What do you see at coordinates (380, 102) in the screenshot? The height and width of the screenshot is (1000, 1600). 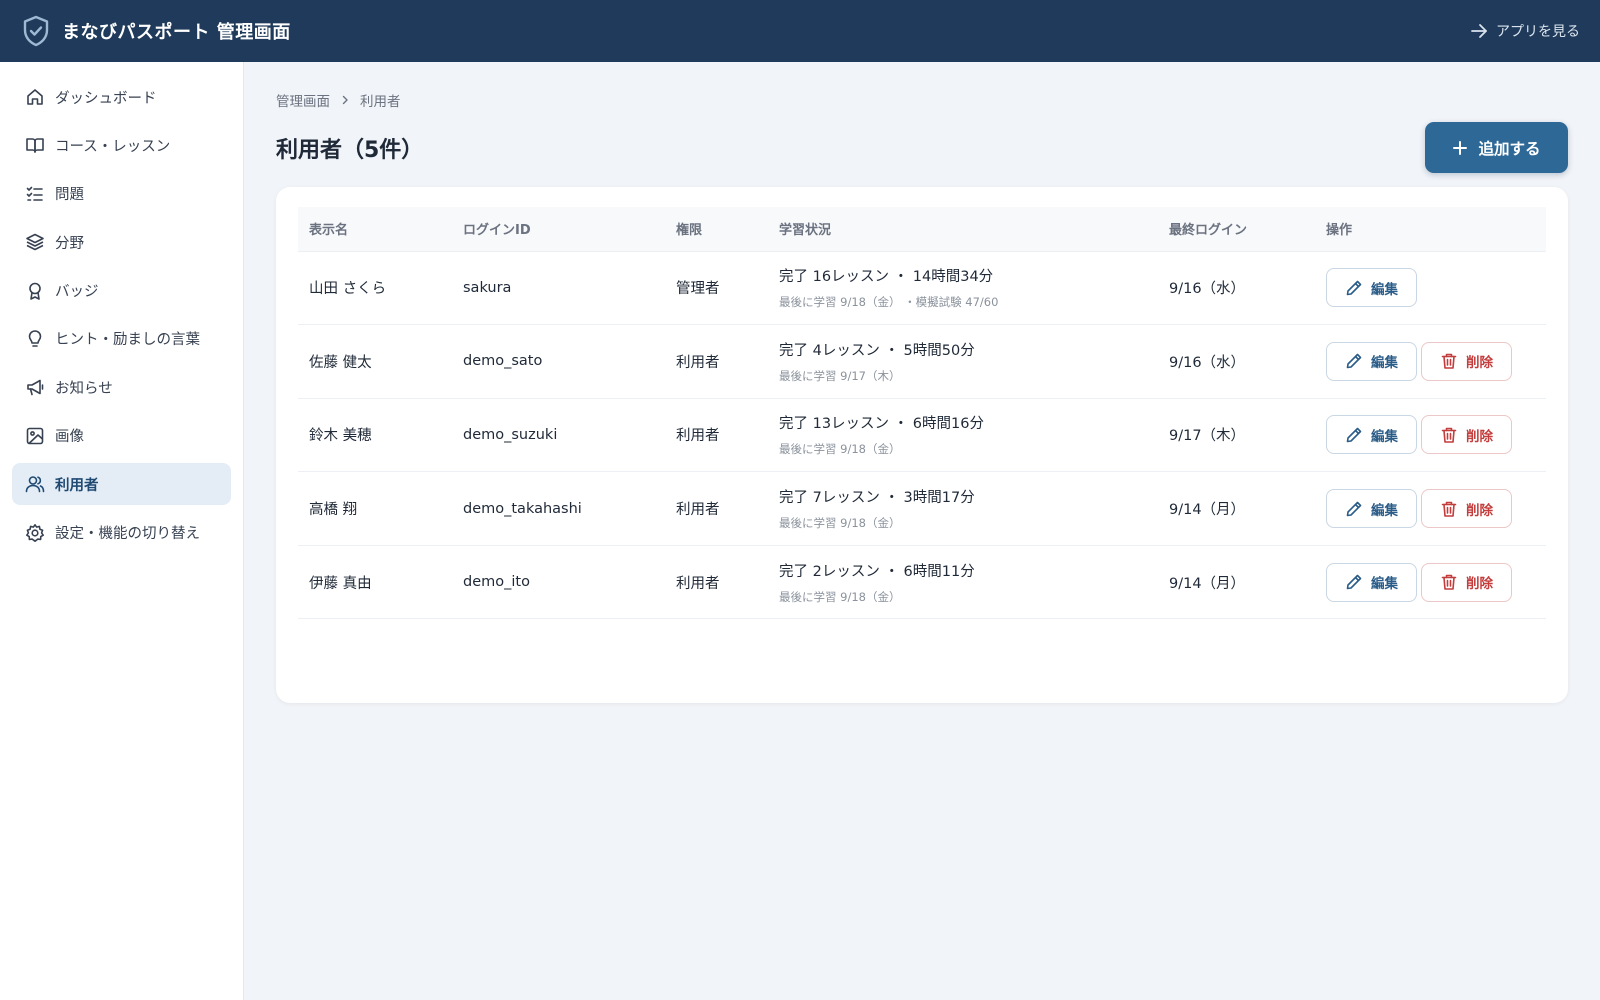 I see `breadcrumb-current: 利用者` at bounding box center [380, 102].